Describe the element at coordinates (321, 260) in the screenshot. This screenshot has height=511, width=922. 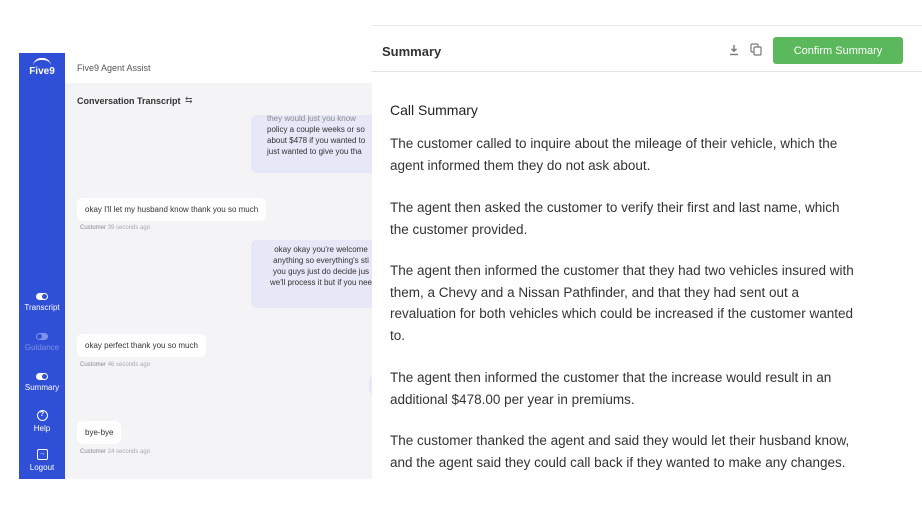
I see `message-line: anything so everything's sti` at that location.